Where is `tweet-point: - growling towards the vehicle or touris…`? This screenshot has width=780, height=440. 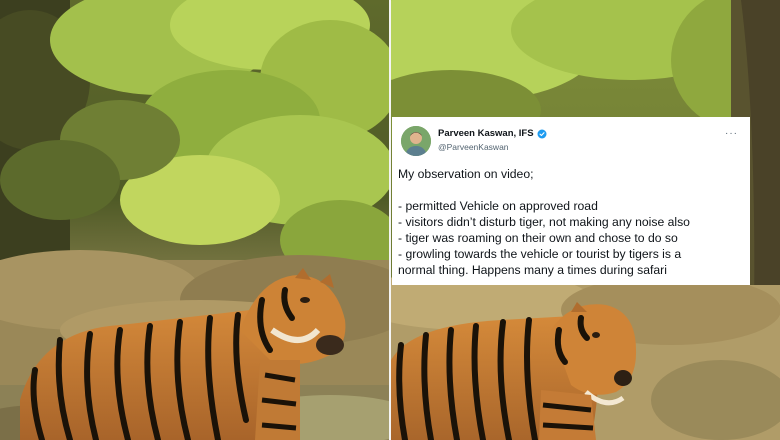 tweet-point: - growling towards the vehicle or touris… is located at coordinates (540, 254).